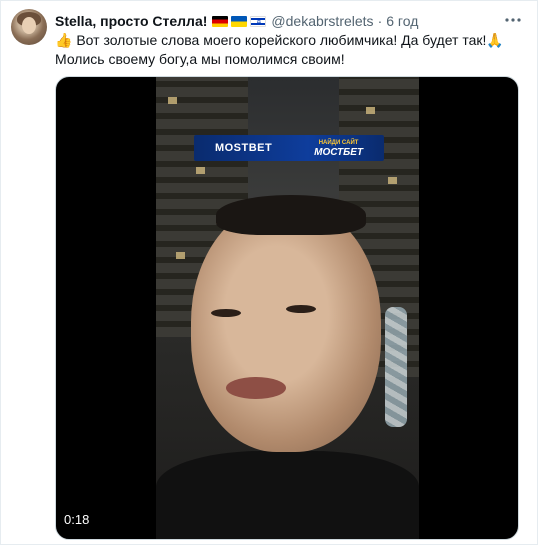  Describe the element at coordinates (243, 148) in the screenshot. I see `banner-logo: MOSTBET` at that location.